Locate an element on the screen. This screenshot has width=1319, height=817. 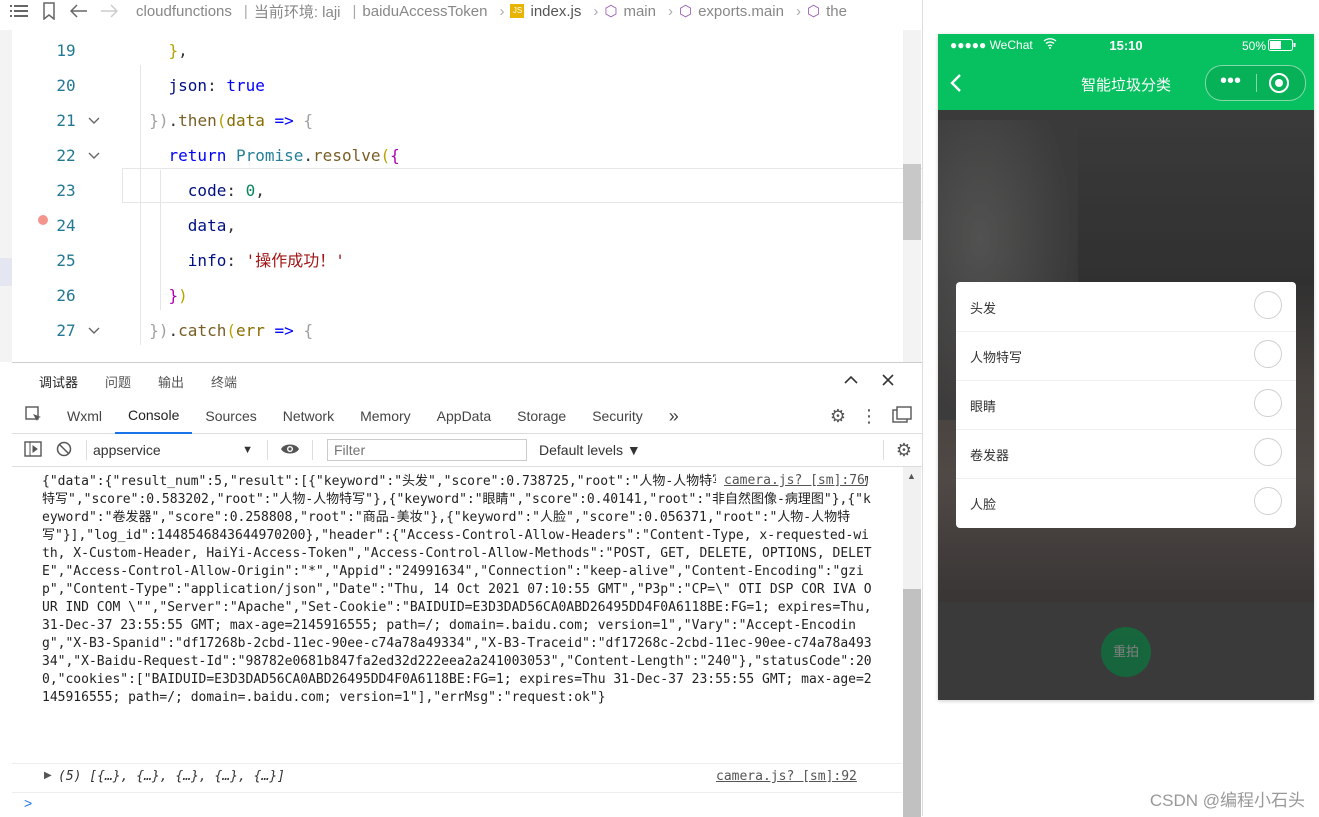
dock-icon is located at coordinates (902, 416).